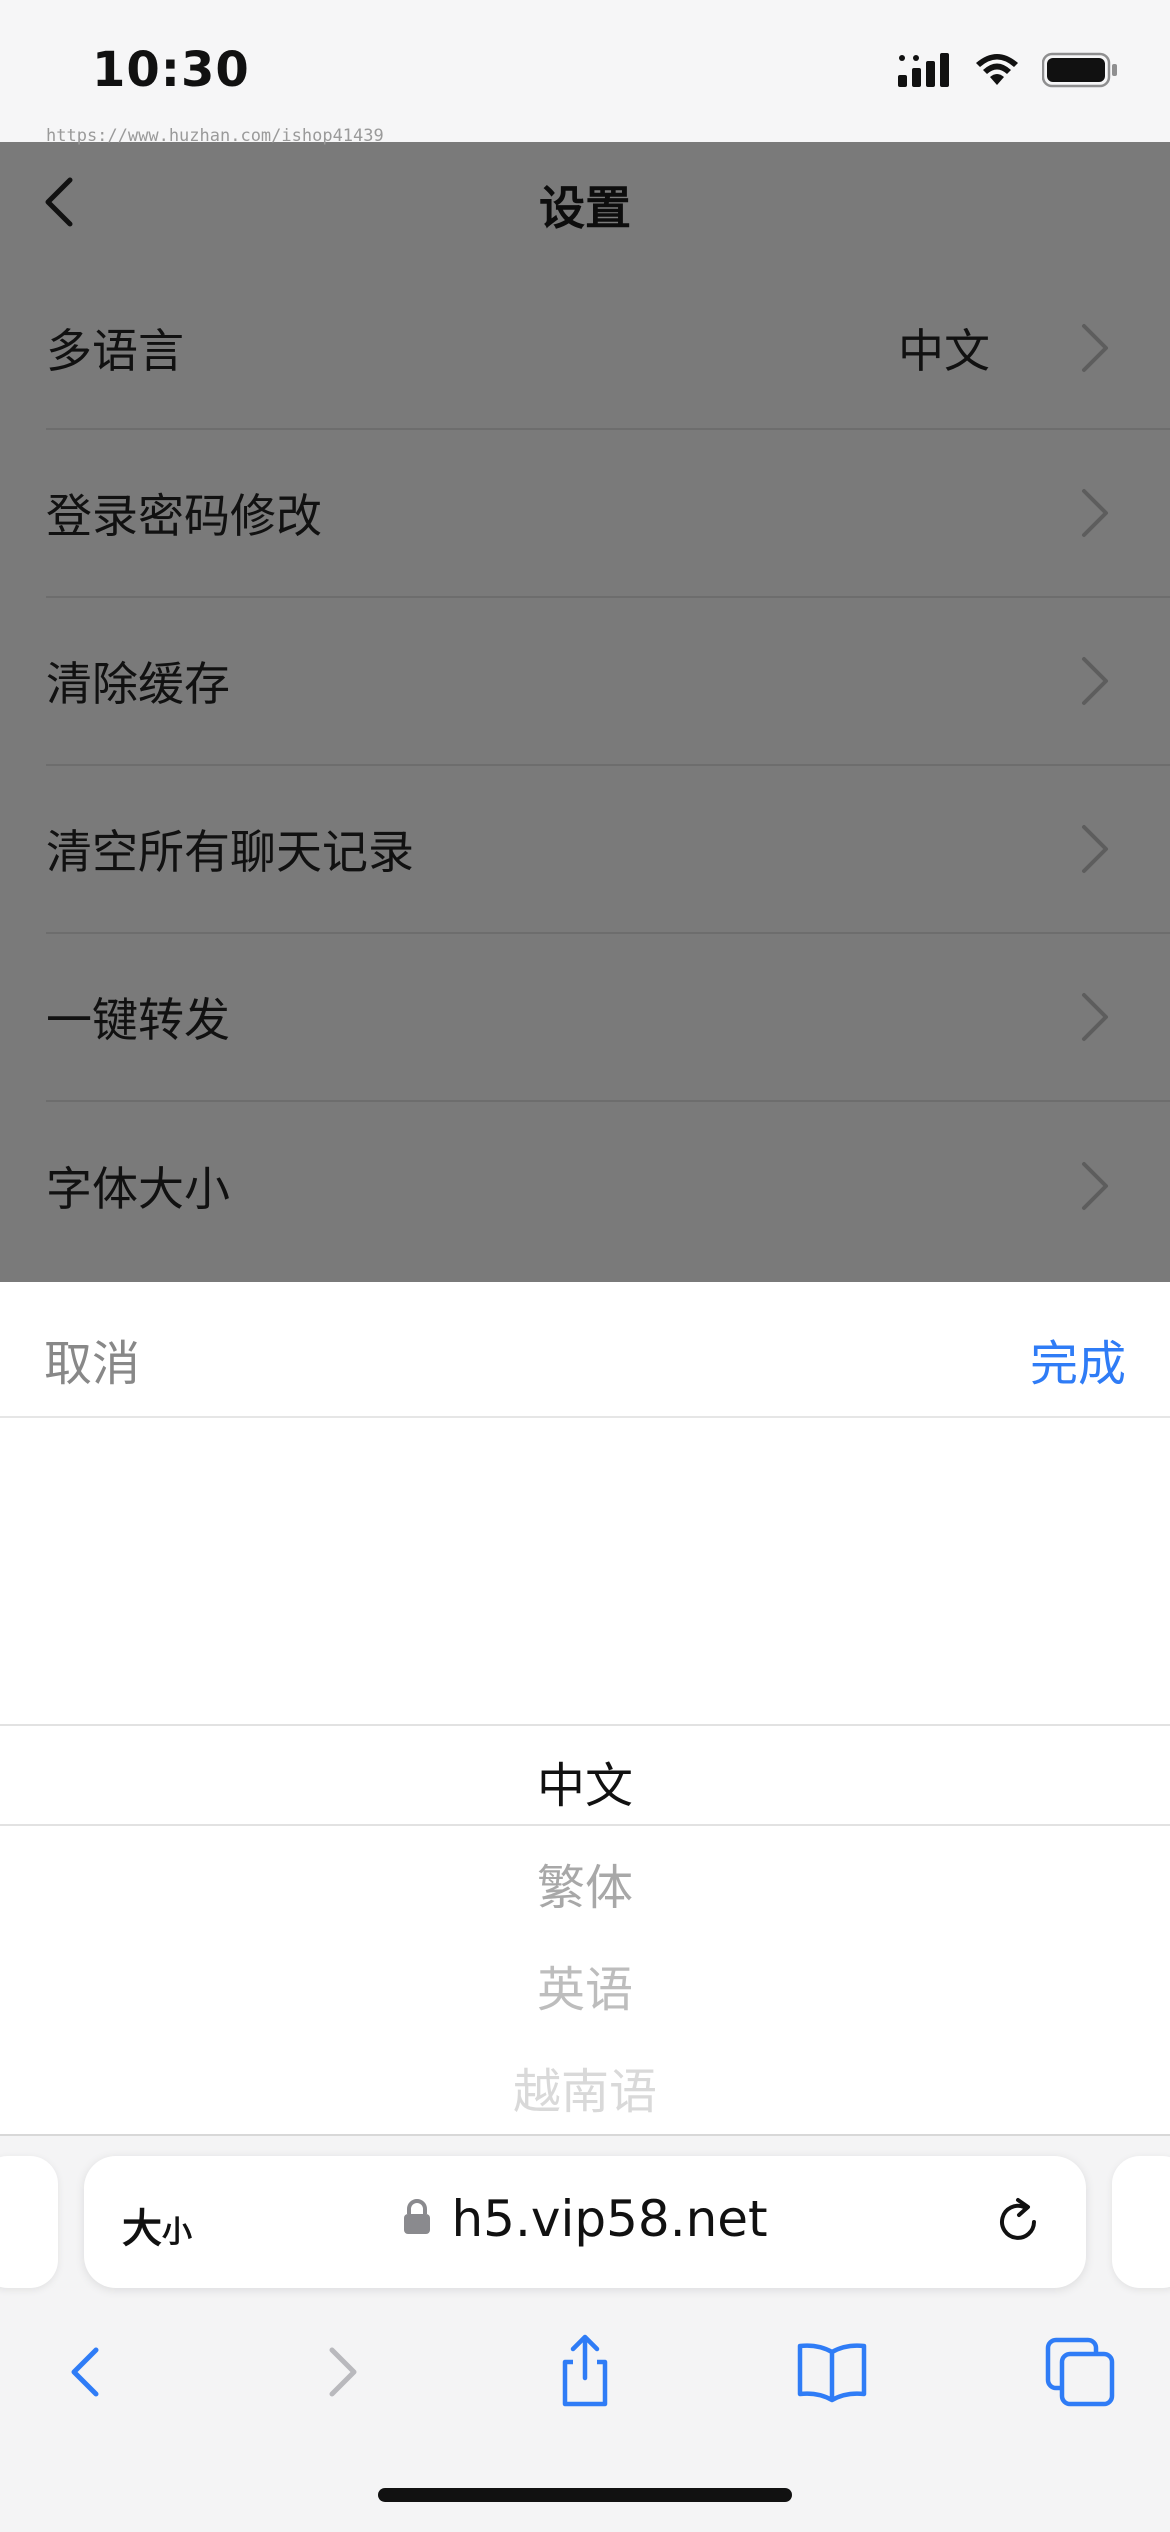 This screenshot has width=1170, height=2532. Describe the element at coordinates (585, 2495) in the screenshot. I see `home-indicator` at that location.